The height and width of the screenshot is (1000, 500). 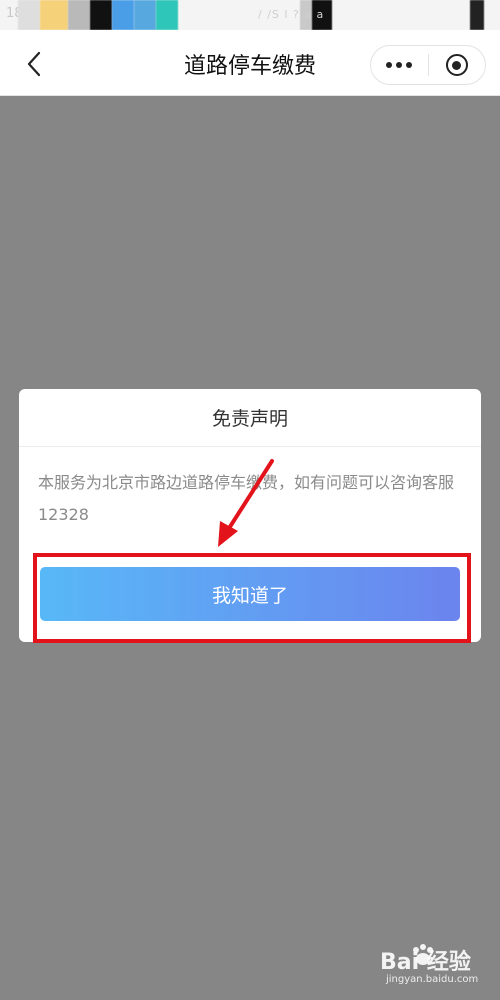 What do you see at coordinates (432, 979) in the screenshot?
I see `watermark-url: jingyan.baidu.com` at bounding box center [432, 979].